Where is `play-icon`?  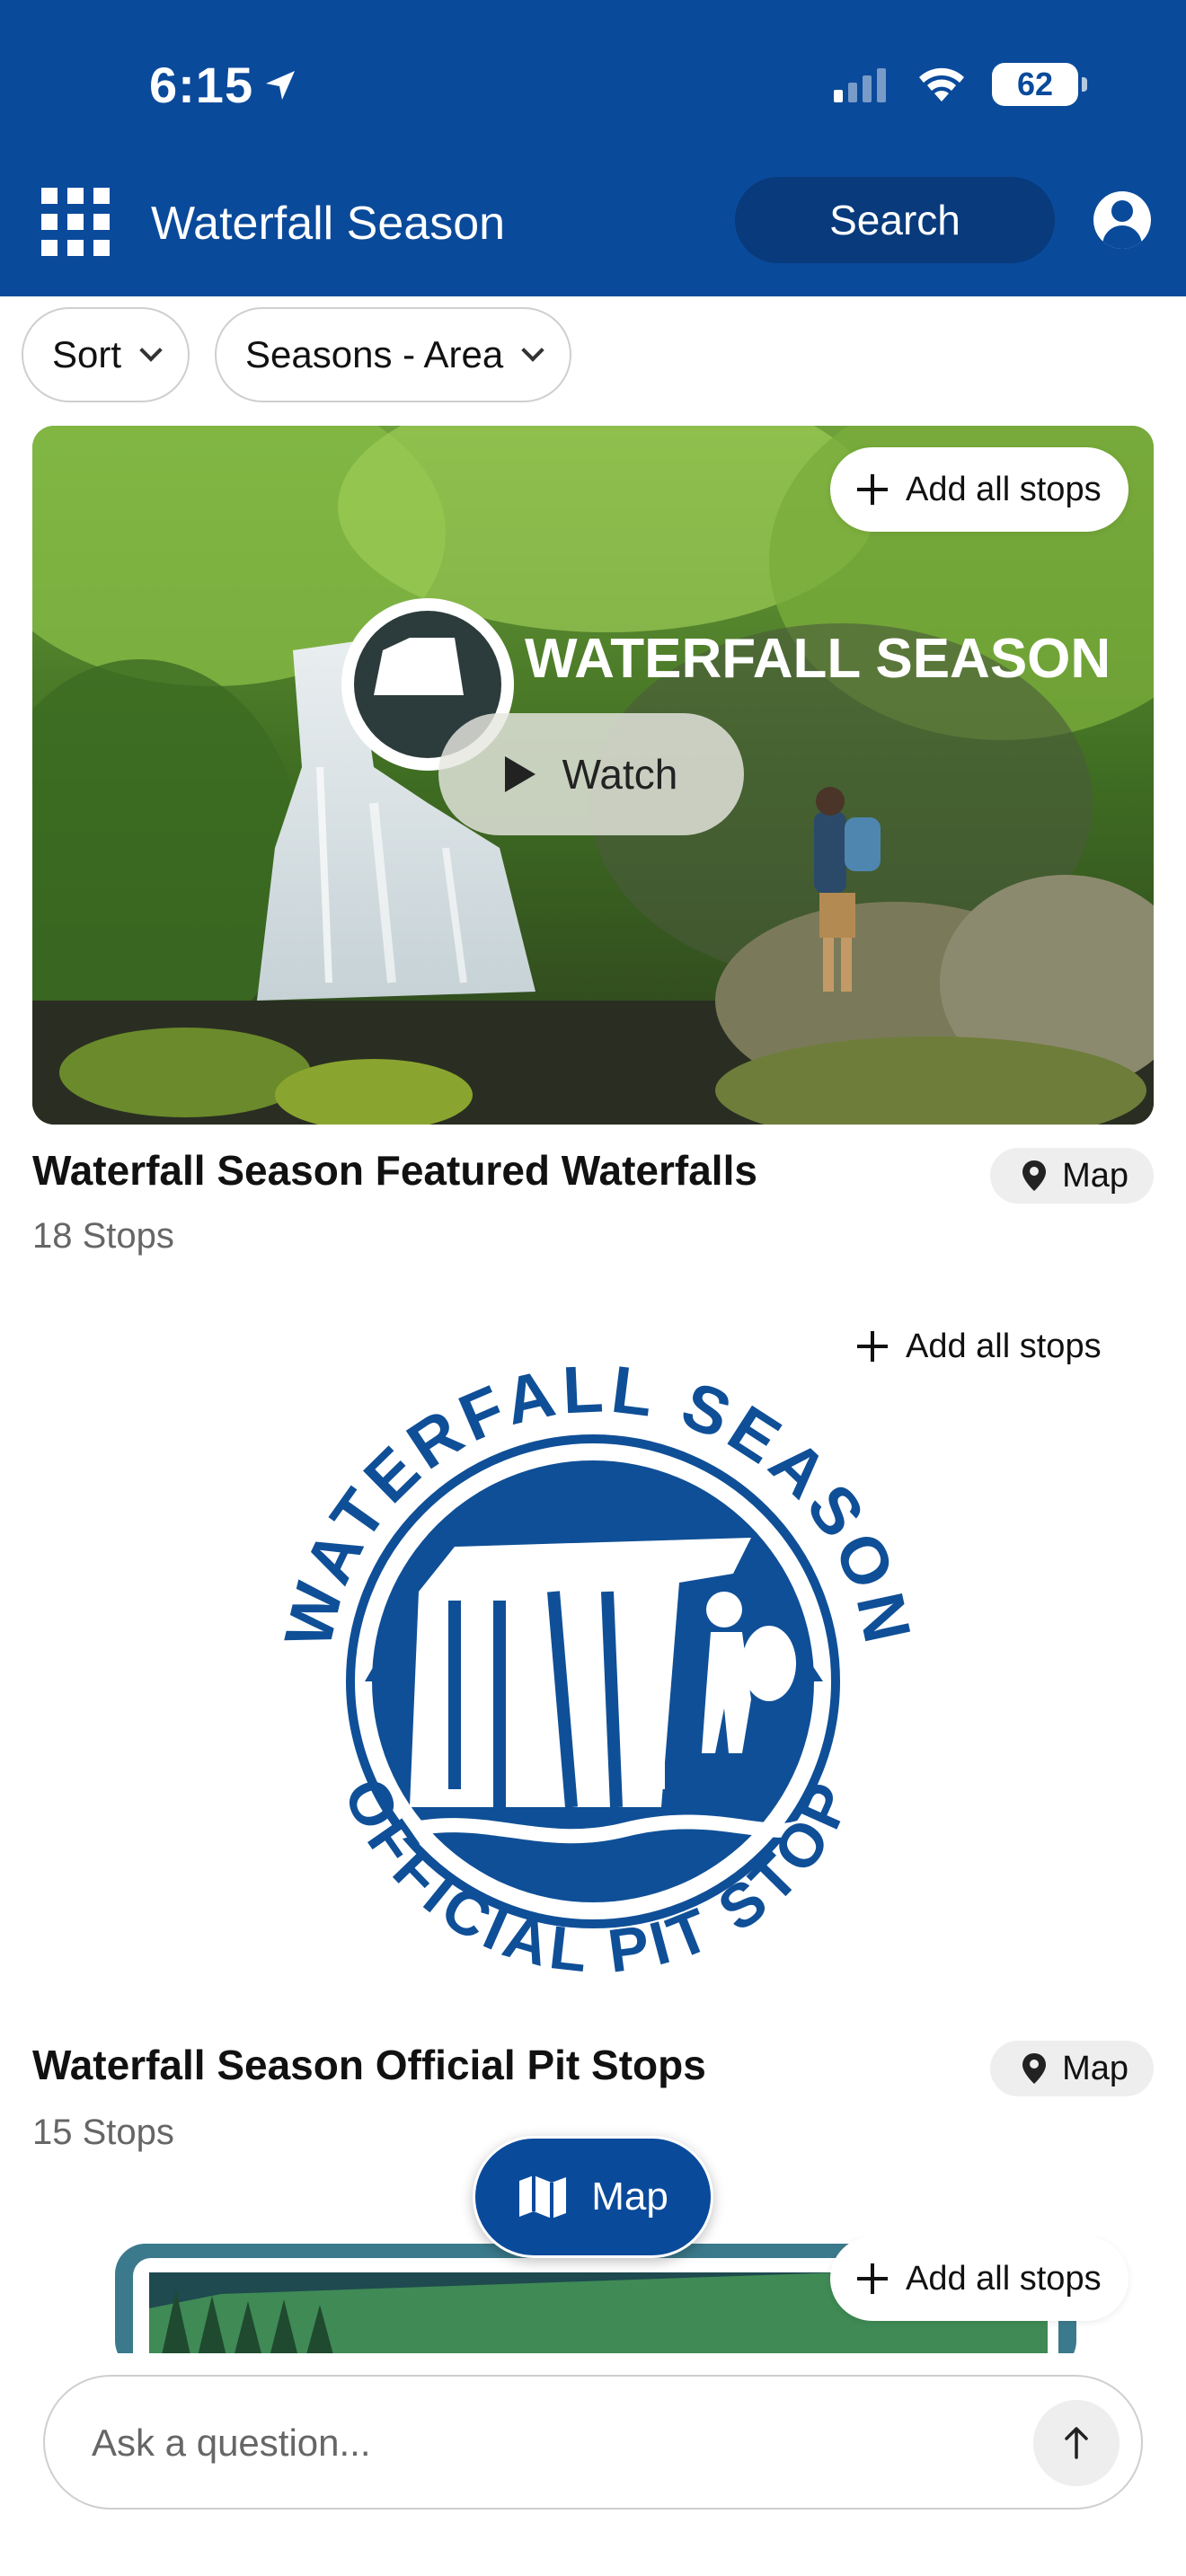 play-icon is located at coordinates (519, 774).